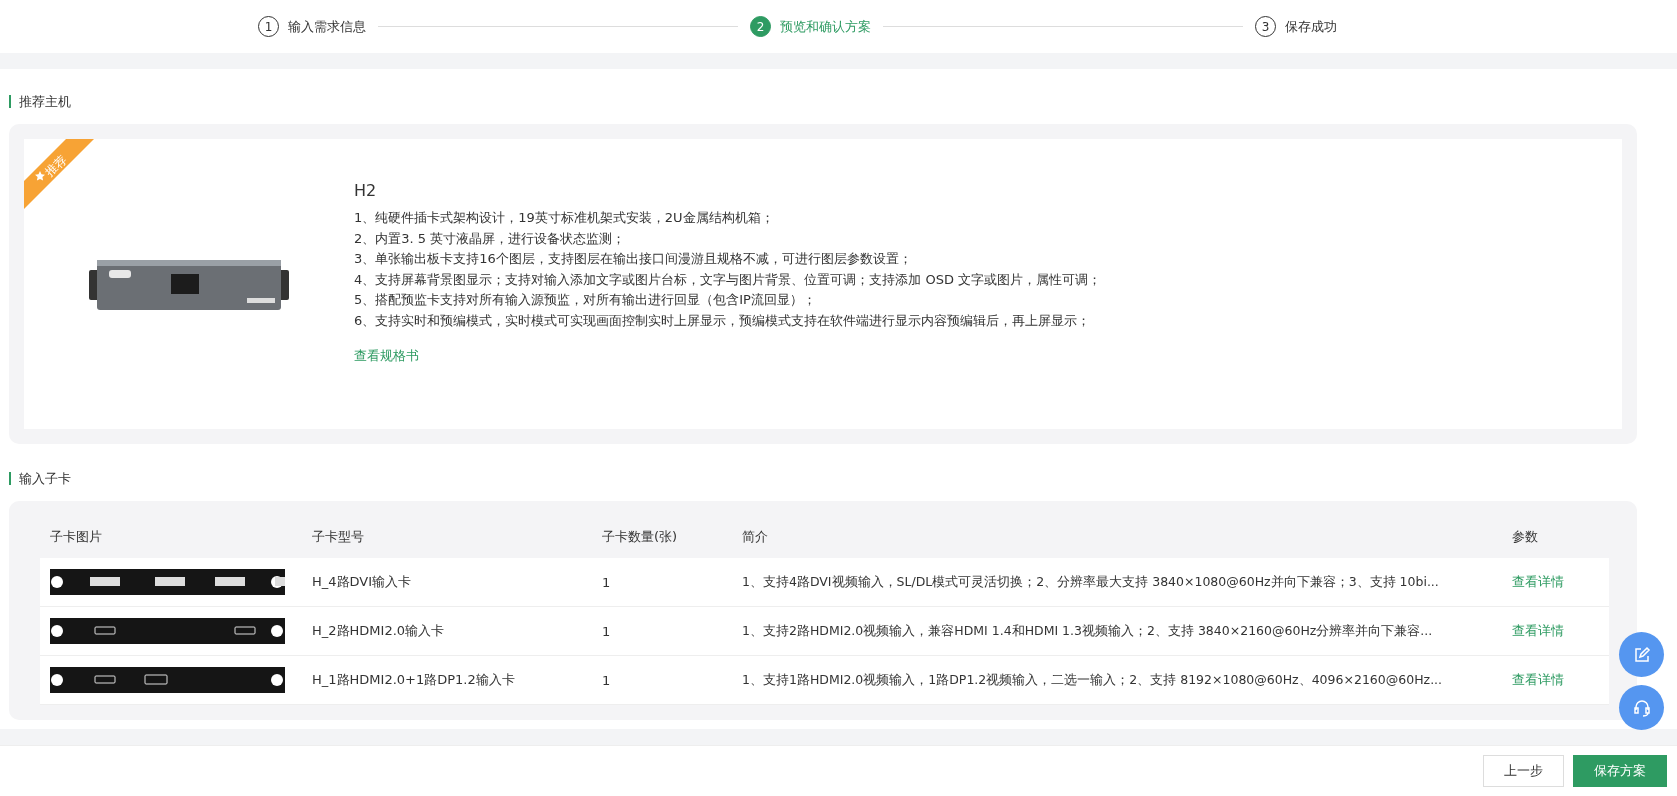 Image resolution: width=1677 pixels, height=796 pixels. Describe the element at coordinates (338, 537) in the screenshot. I see `column-header: 子卡型号` at that location.